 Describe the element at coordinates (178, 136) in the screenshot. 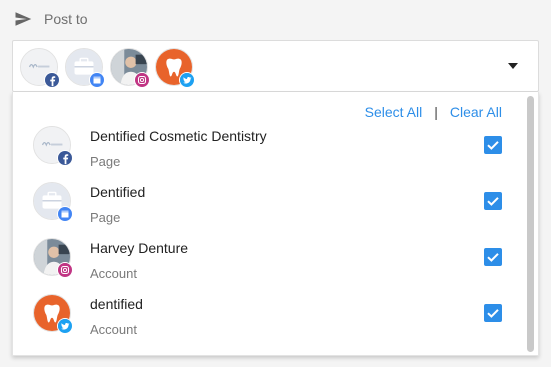

I see `profile-name: Dentified Cosmetic Dentistry` at that location.